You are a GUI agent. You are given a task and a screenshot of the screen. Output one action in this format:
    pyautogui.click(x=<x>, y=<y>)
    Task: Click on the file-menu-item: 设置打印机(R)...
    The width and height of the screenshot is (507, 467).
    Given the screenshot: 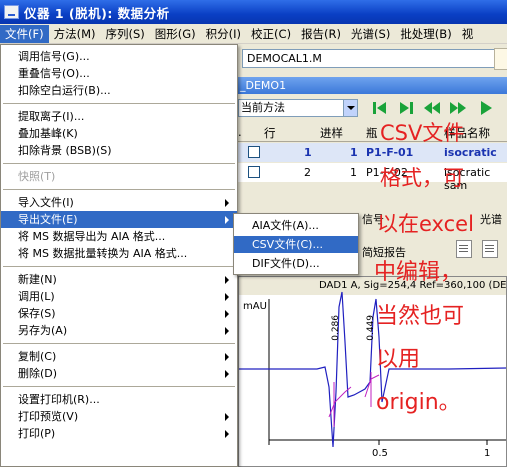 What is the action you would take?
    pyautogui.click(x=119, y=399)
    